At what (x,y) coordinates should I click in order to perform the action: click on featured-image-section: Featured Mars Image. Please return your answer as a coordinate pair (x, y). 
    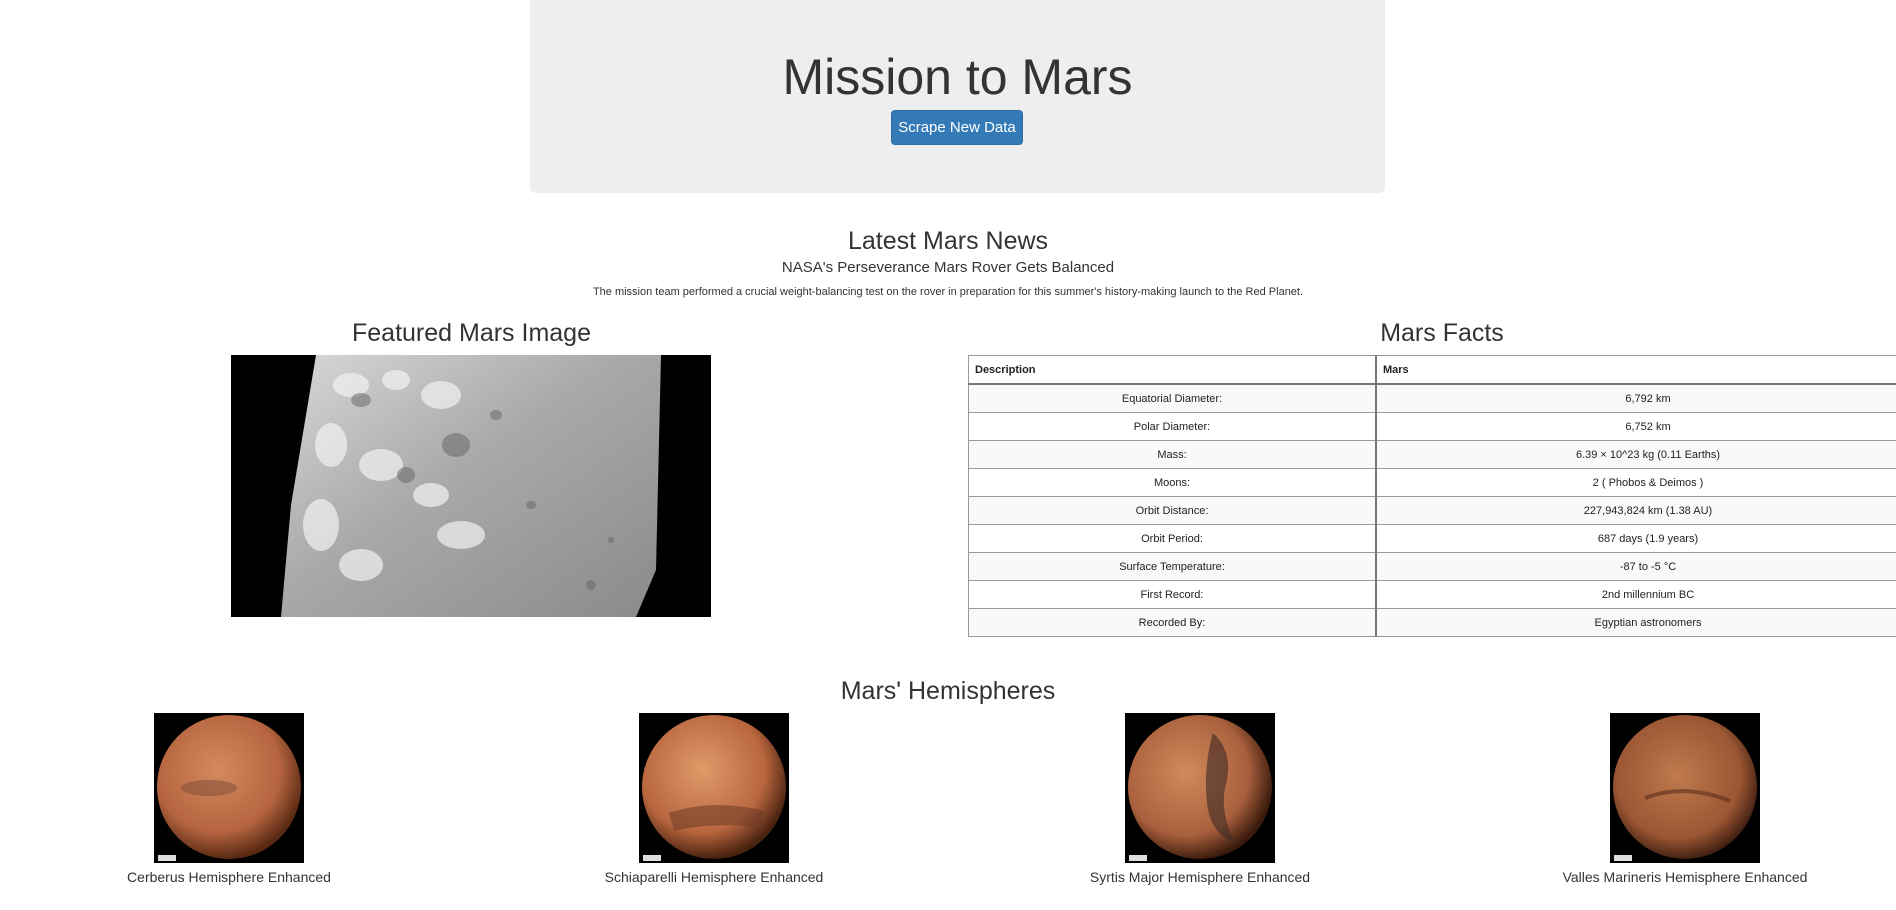
    Looking at the image, I should click on (471, 333).